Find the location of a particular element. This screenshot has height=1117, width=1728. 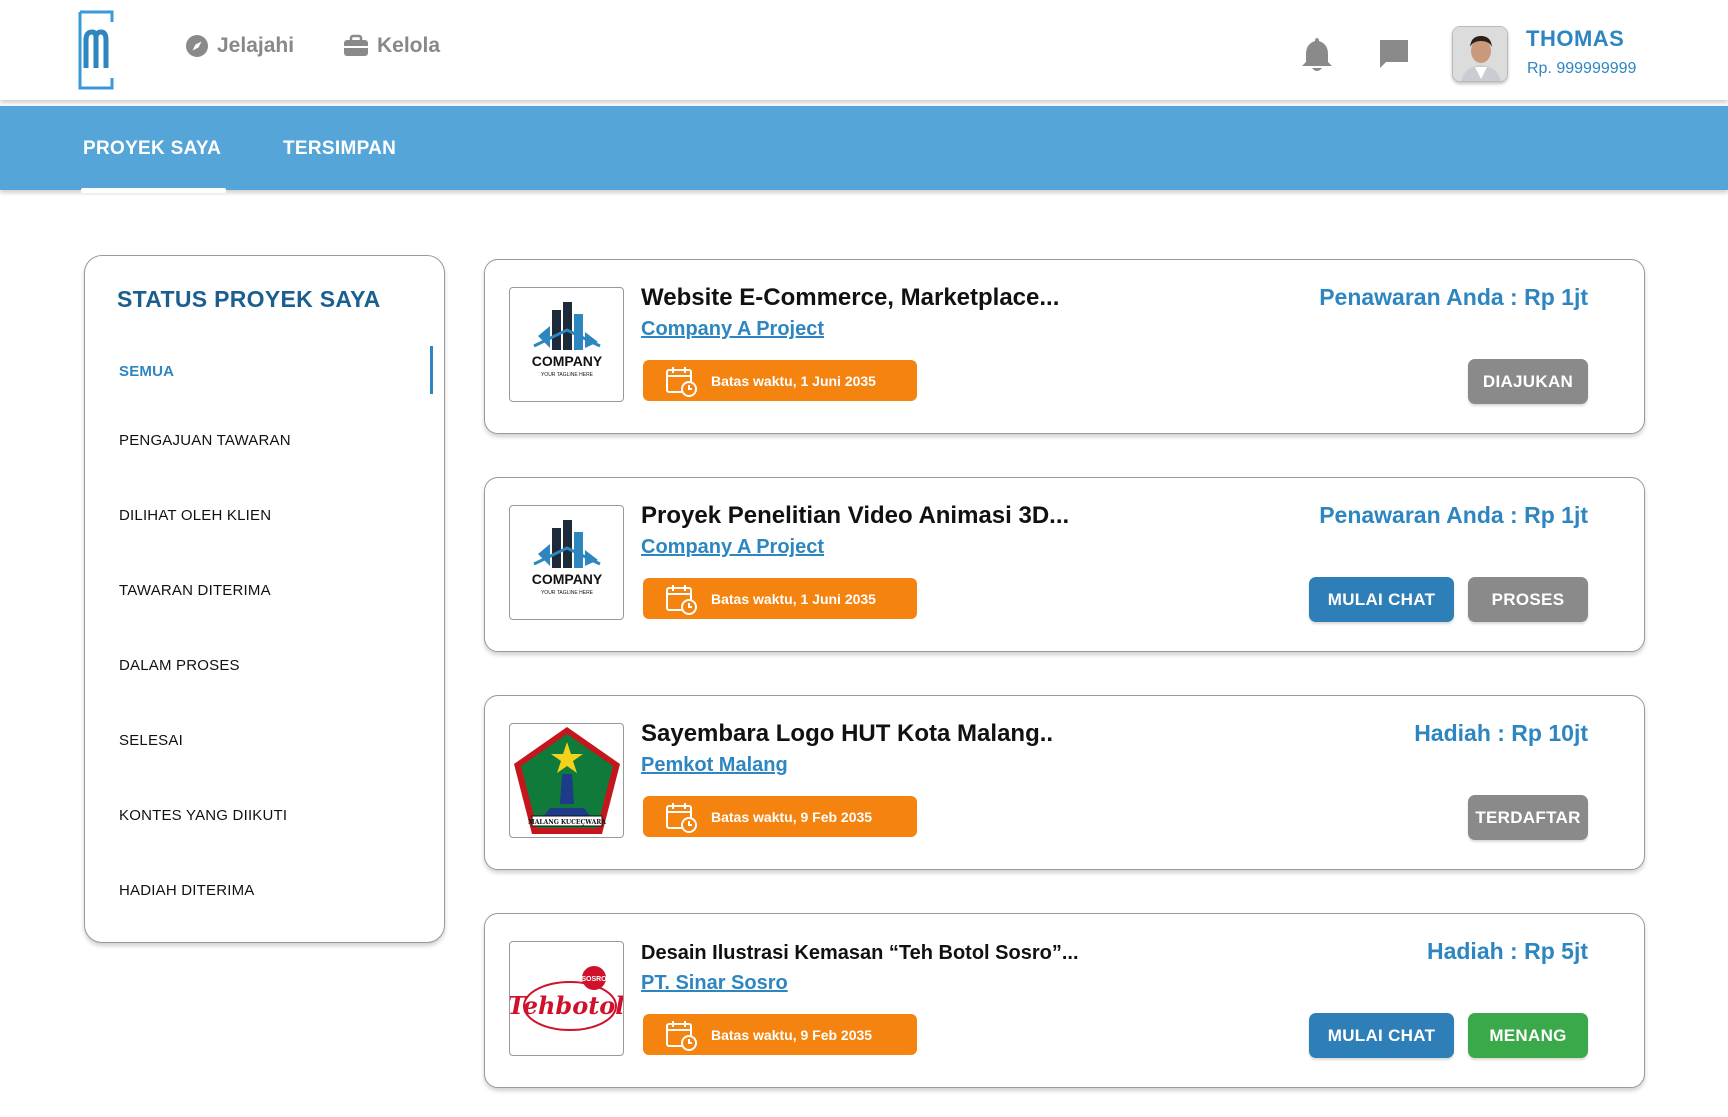

active-filter-indicator is located at coordinates (431, 370).